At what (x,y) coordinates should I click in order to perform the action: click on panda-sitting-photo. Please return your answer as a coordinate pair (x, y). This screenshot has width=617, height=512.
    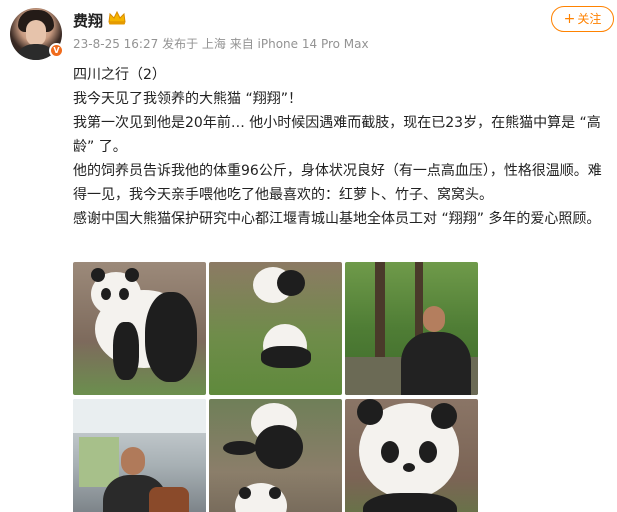
    Looking at the image, I should click on (275, 455).